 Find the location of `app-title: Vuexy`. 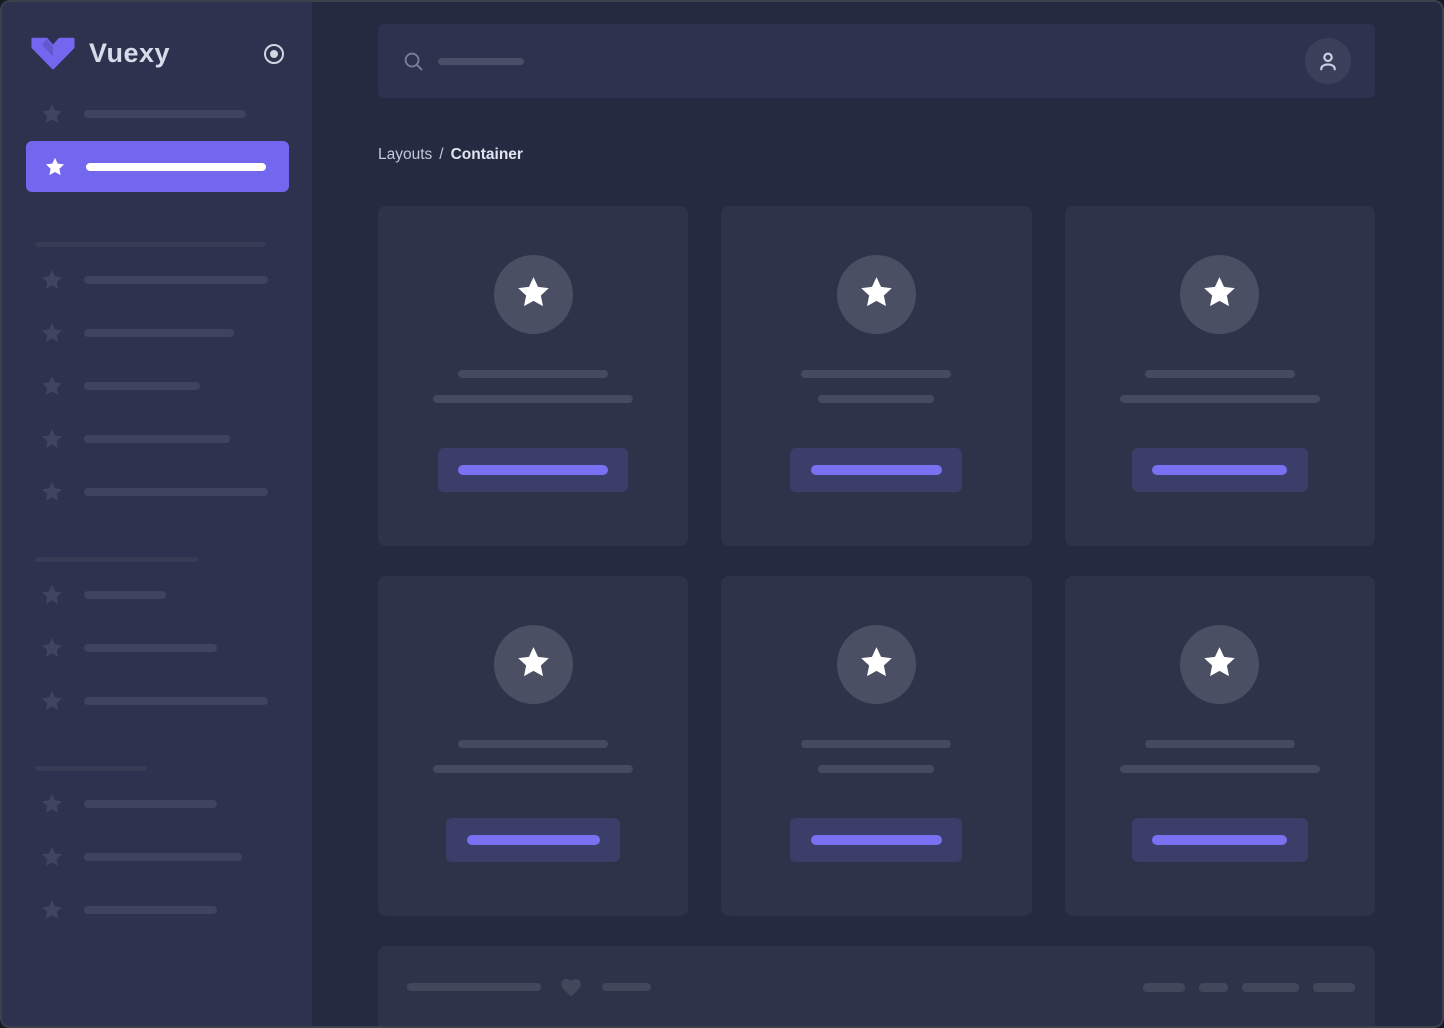

app-title: Vuexy is located at coordinates (130, 53).